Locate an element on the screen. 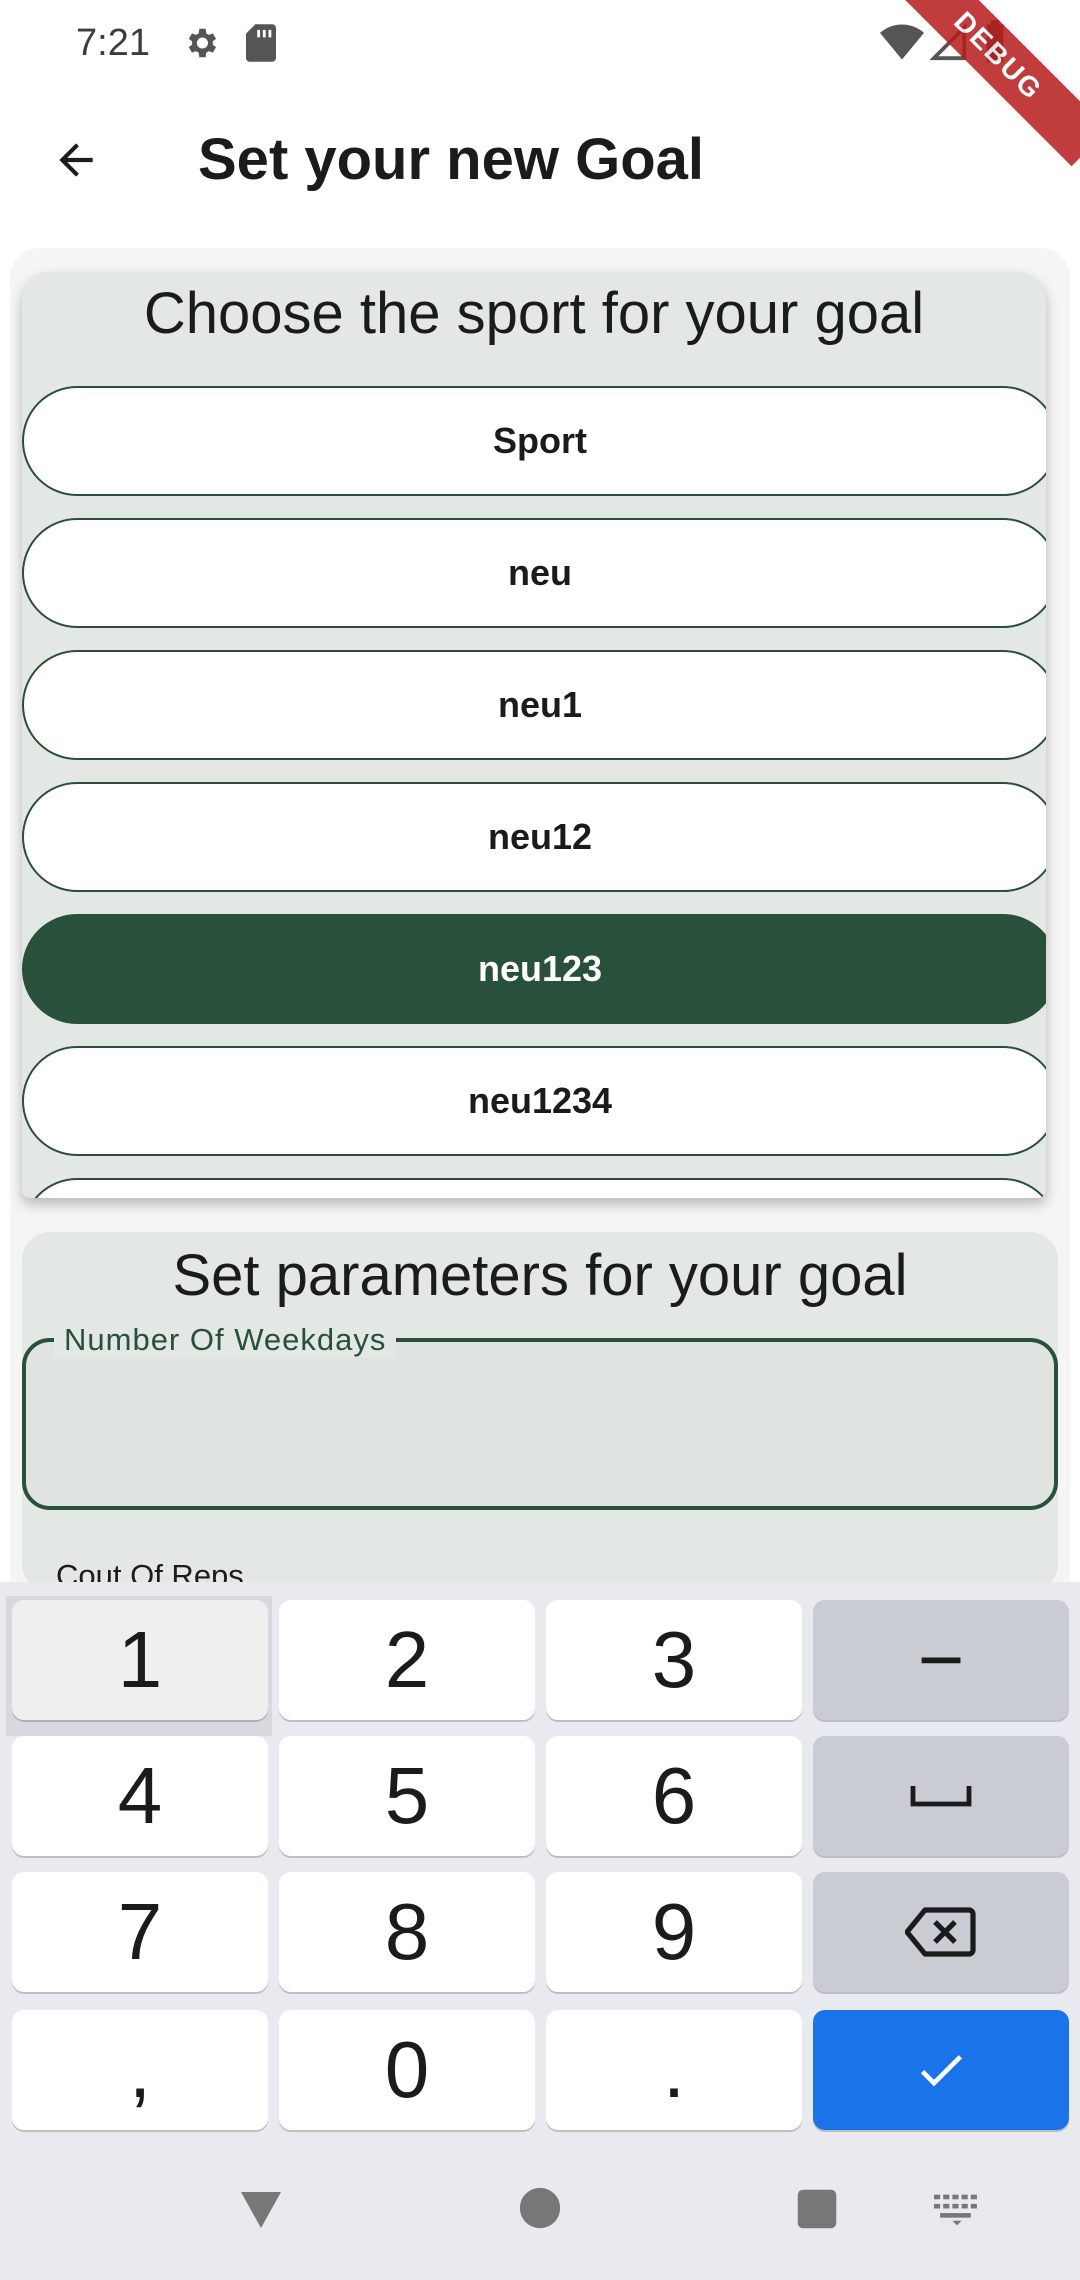 This screenshot has height=2280, width=1080. checkmark-icon is located at coordinates (941, 2071).